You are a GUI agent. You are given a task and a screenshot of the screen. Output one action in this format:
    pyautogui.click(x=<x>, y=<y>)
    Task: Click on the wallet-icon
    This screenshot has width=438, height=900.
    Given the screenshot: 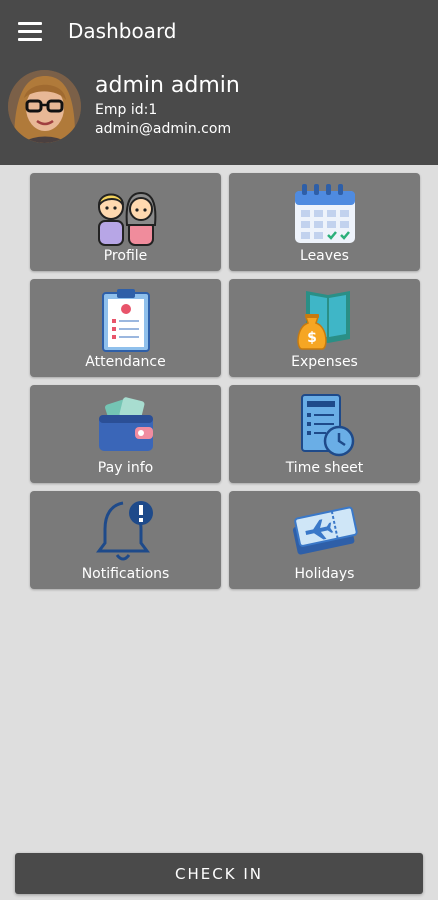 What is the action you would take?
    pyautogui.click(x=126, y=426)
    